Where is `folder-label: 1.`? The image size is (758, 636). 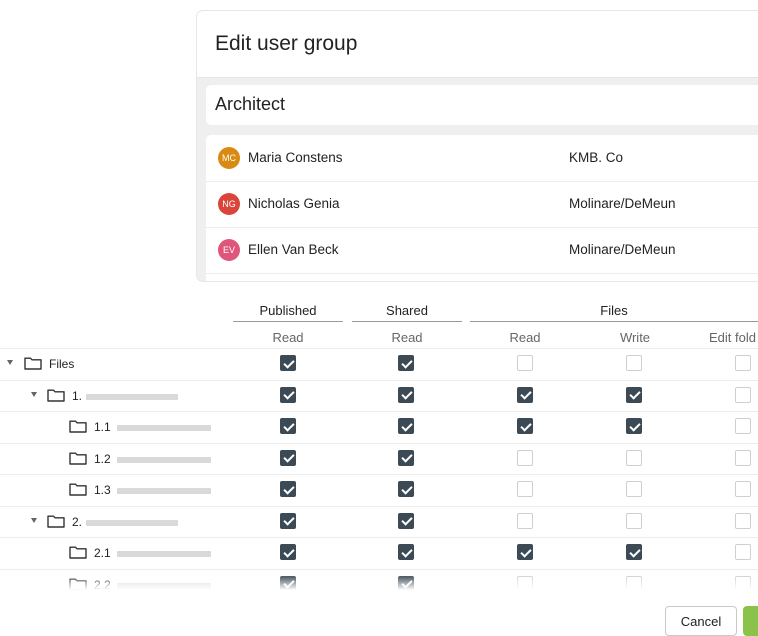 folder-label: 1. is located at coordinates (77, 396).